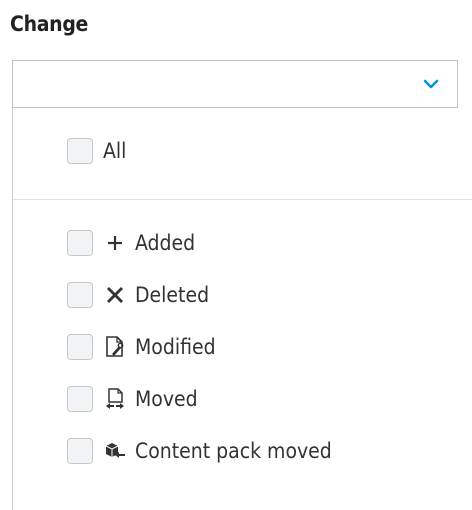  What do you see at coordinates (115, 295) in the screenshot?
I see `x-icon` at bounding box center [115, 295].